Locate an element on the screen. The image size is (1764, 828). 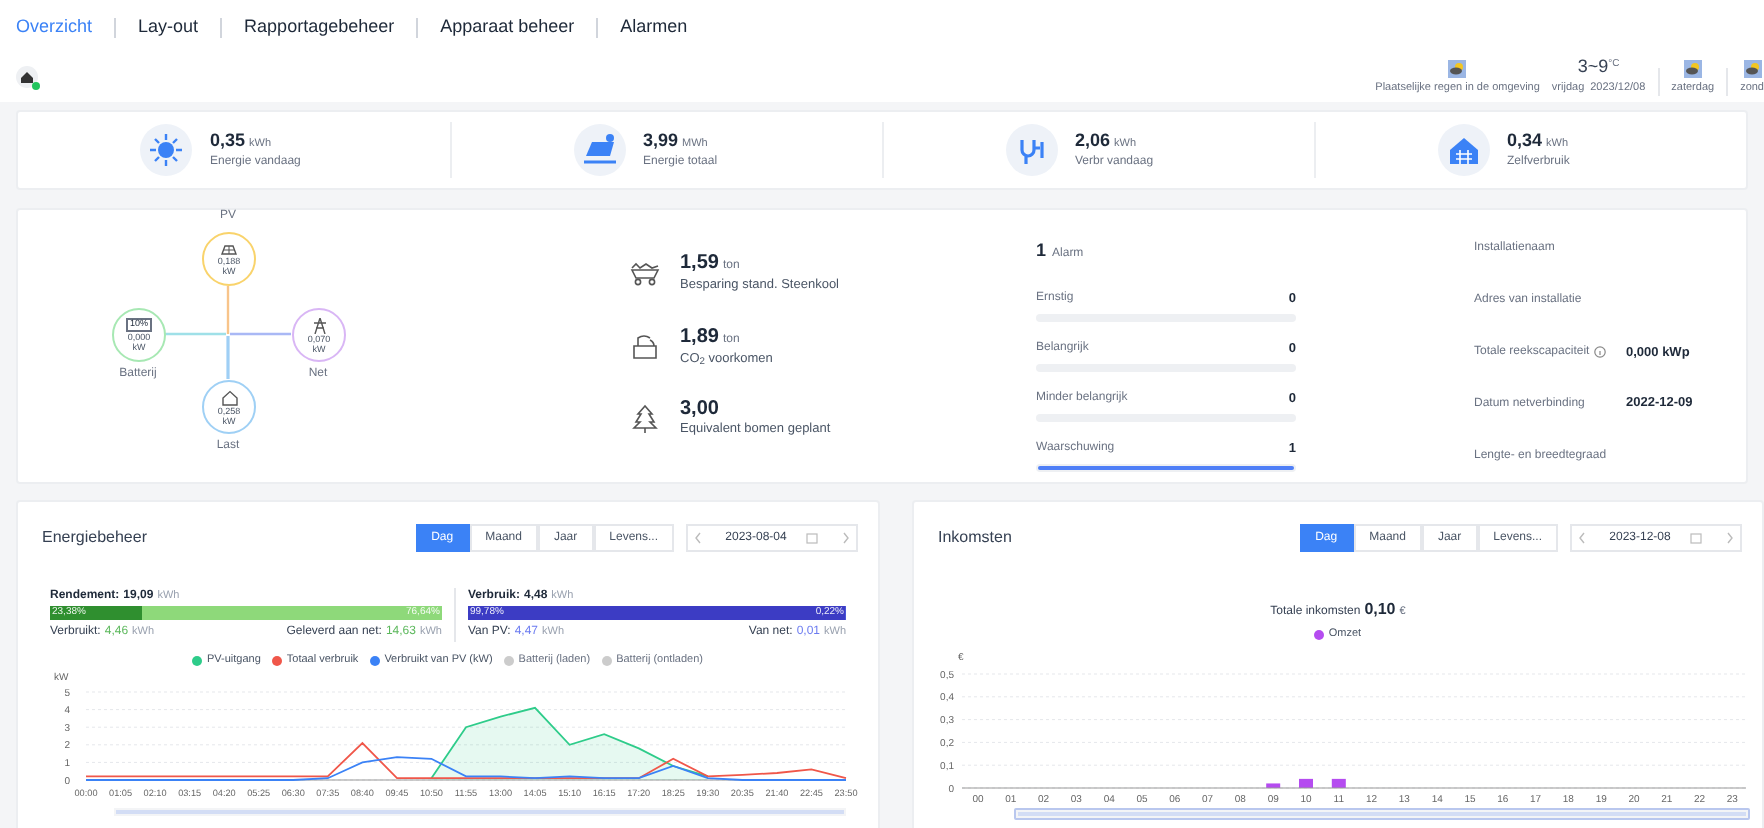
zoom-range is located at coordinates (1382, 814).